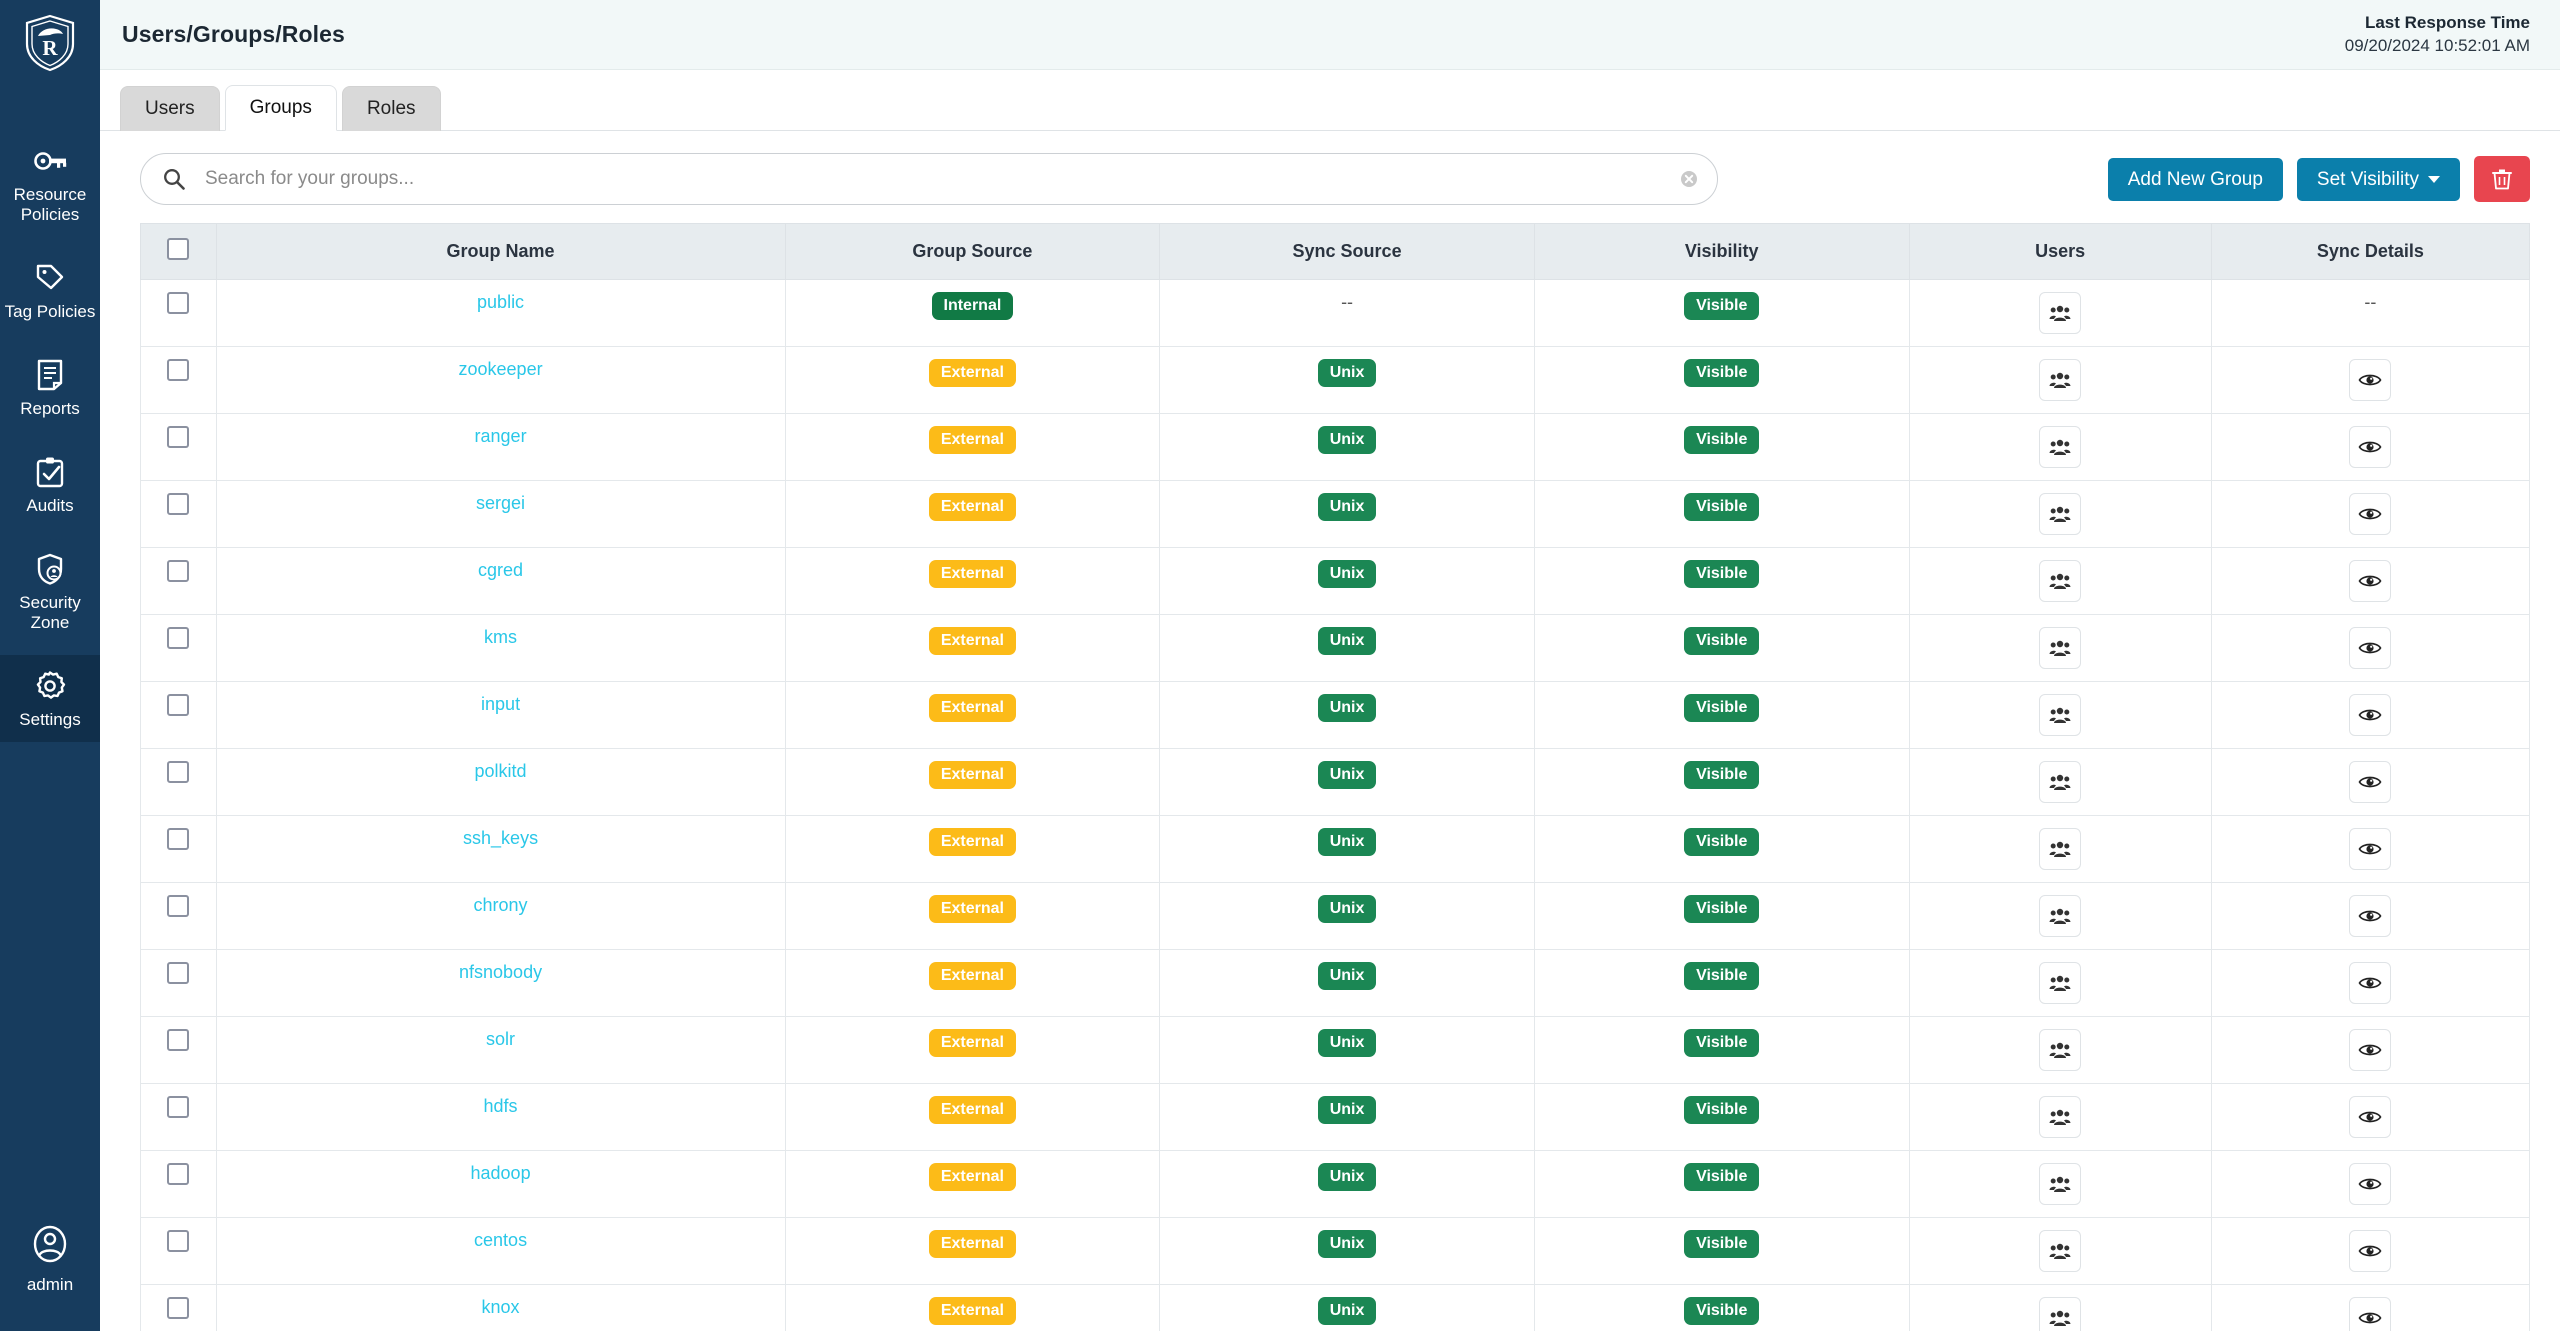 This screenshot has width=2560, height=1331. I want to click on sidebar-item-reports: Reports, so click(50, 387).